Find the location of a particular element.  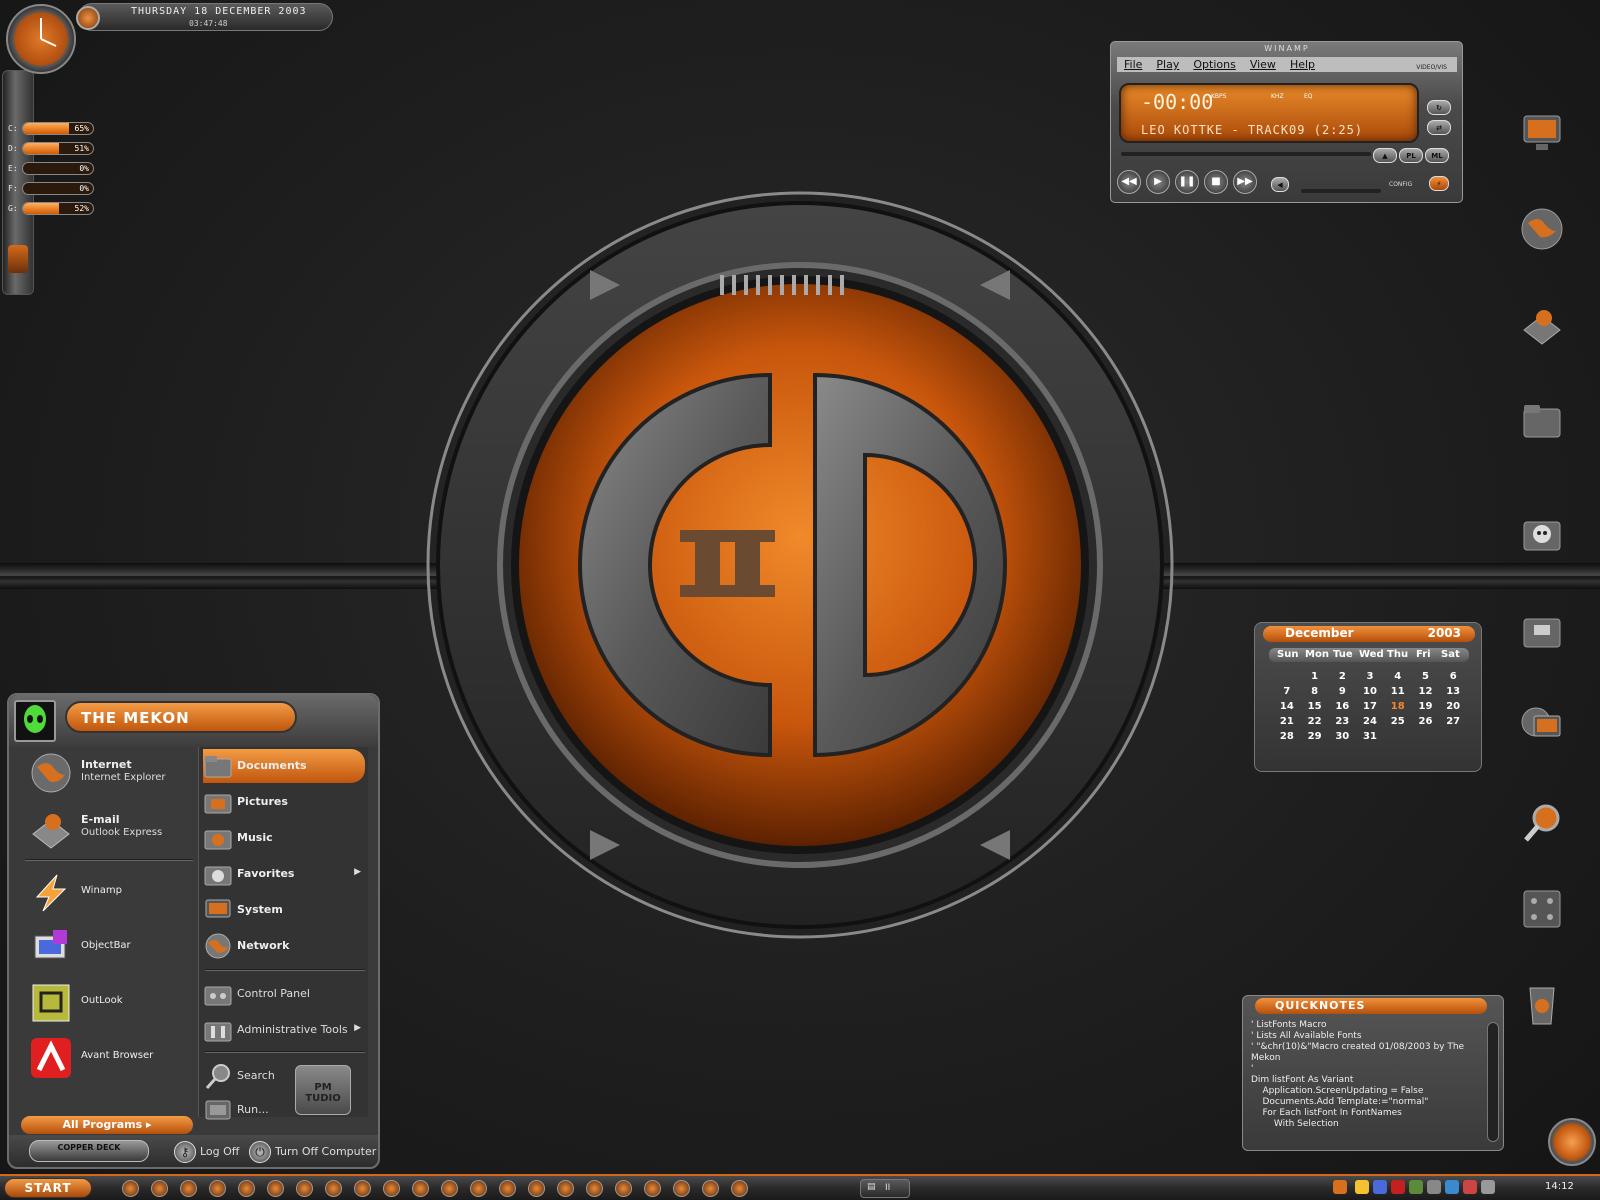

calendar-day: 22 is located at coordinates (1315, 723).